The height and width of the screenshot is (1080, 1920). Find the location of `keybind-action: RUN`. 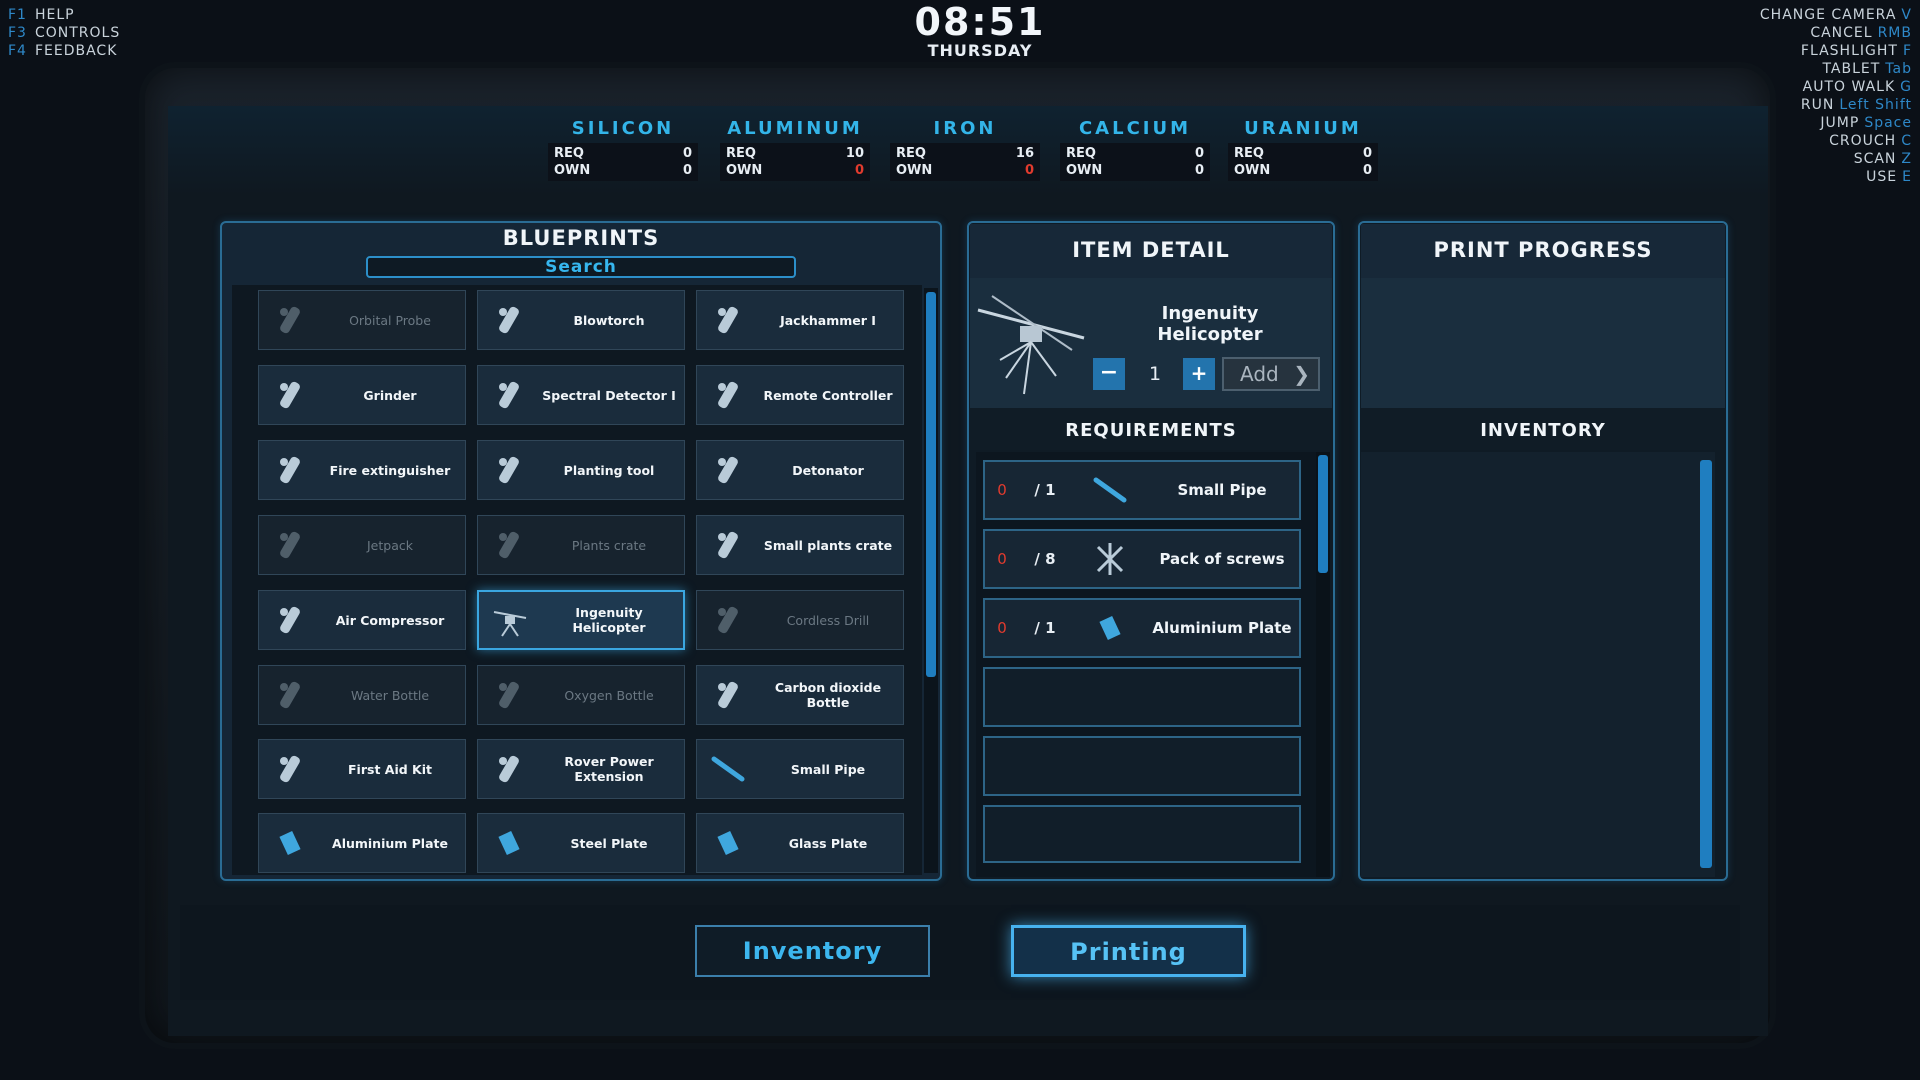

keybind-action: RUN is located at coordinates (1817, 105).